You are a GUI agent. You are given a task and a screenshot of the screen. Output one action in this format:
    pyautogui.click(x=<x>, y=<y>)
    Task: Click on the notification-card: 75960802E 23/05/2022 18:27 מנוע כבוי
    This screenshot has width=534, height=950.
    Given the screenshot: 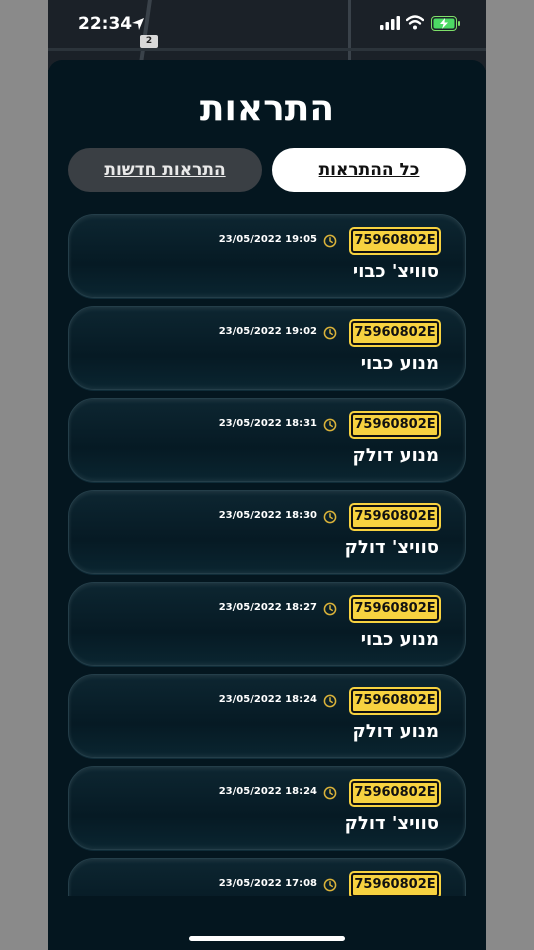 What is the action you would take?
    pyautogui.click(x=267, y=624)
    